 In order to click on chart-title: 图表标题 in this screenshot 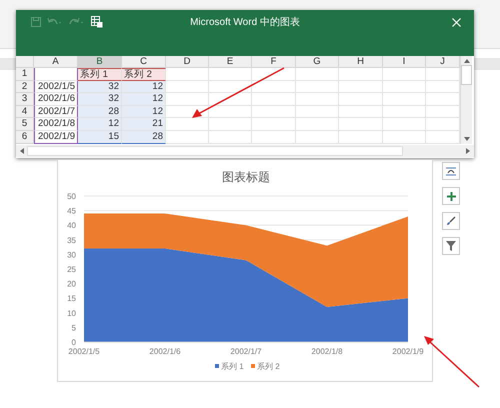, I will do `click(246, 177)`.